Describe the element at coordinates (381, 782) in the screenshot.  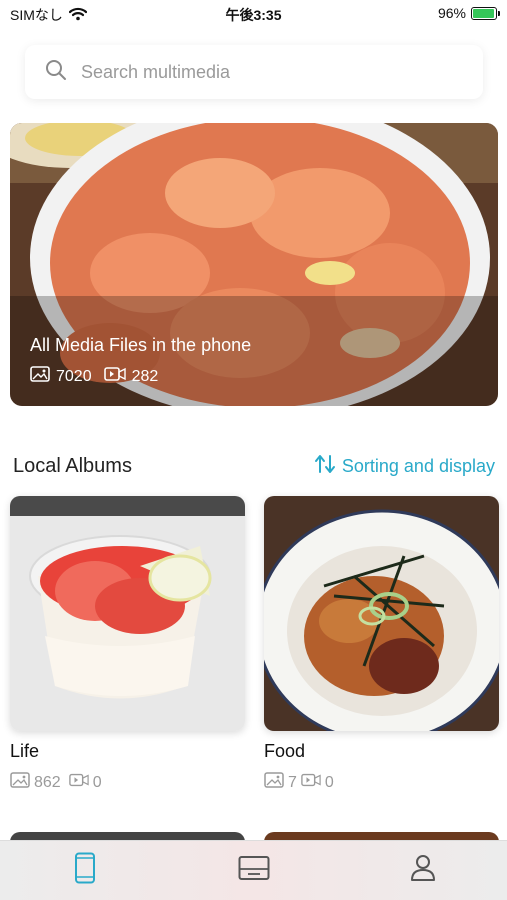
I see `album-counts-food: 7 0` at that location.